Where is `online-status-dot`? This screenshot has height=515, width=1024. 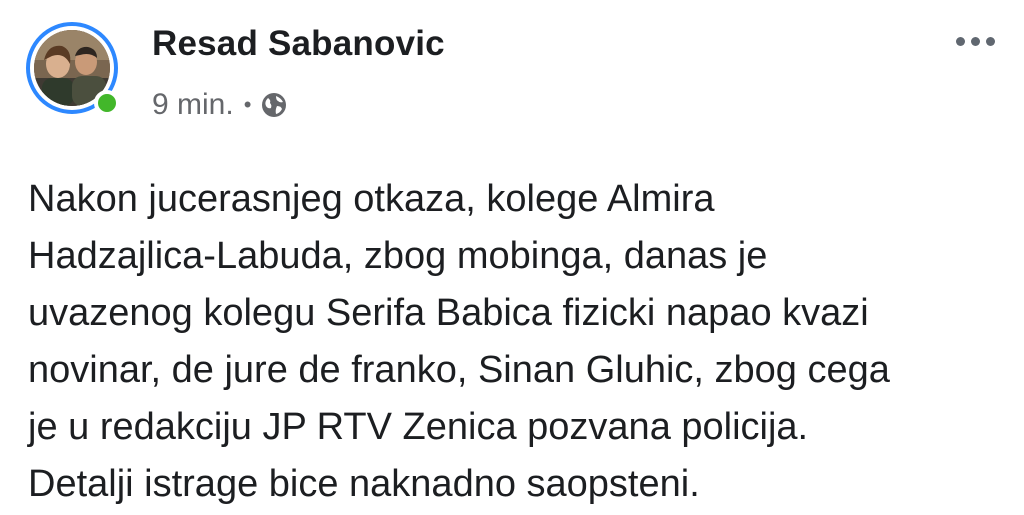
online-status-dot is located at coordinates (107, 103).